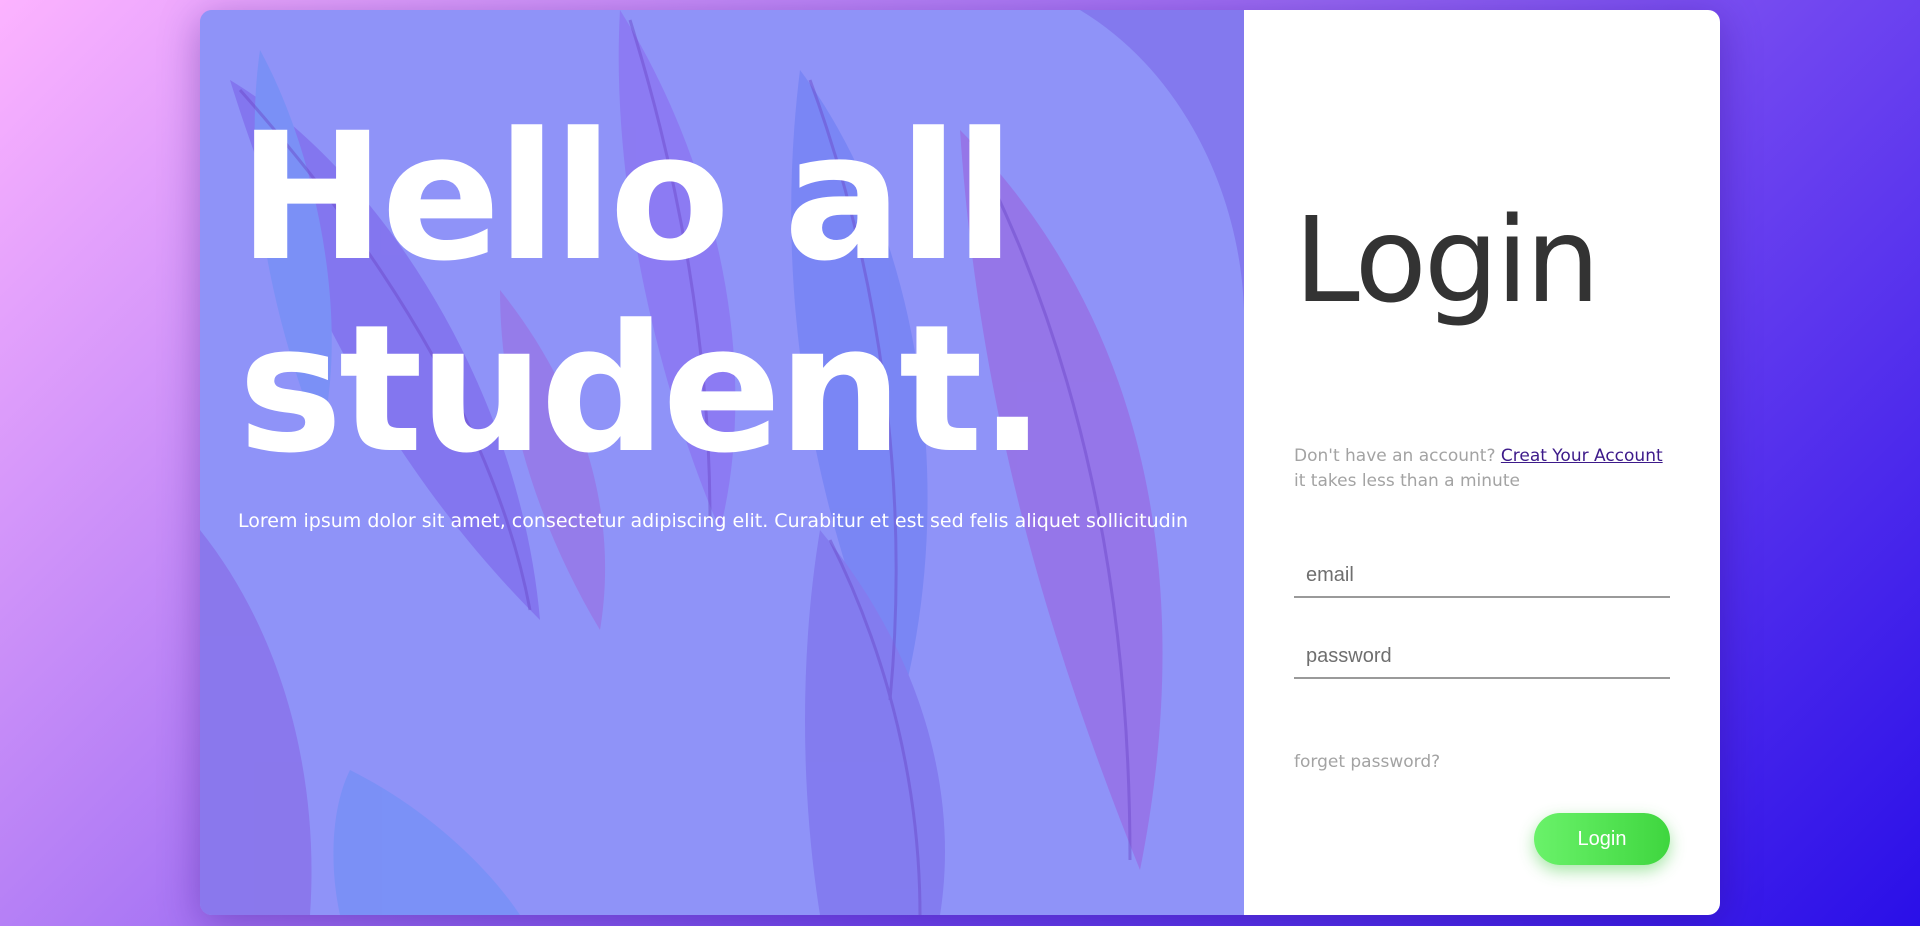  Describe the element at coordinates (1367, 762) in the screenshot. I see `forgot-password-link: forget password?` at that location.